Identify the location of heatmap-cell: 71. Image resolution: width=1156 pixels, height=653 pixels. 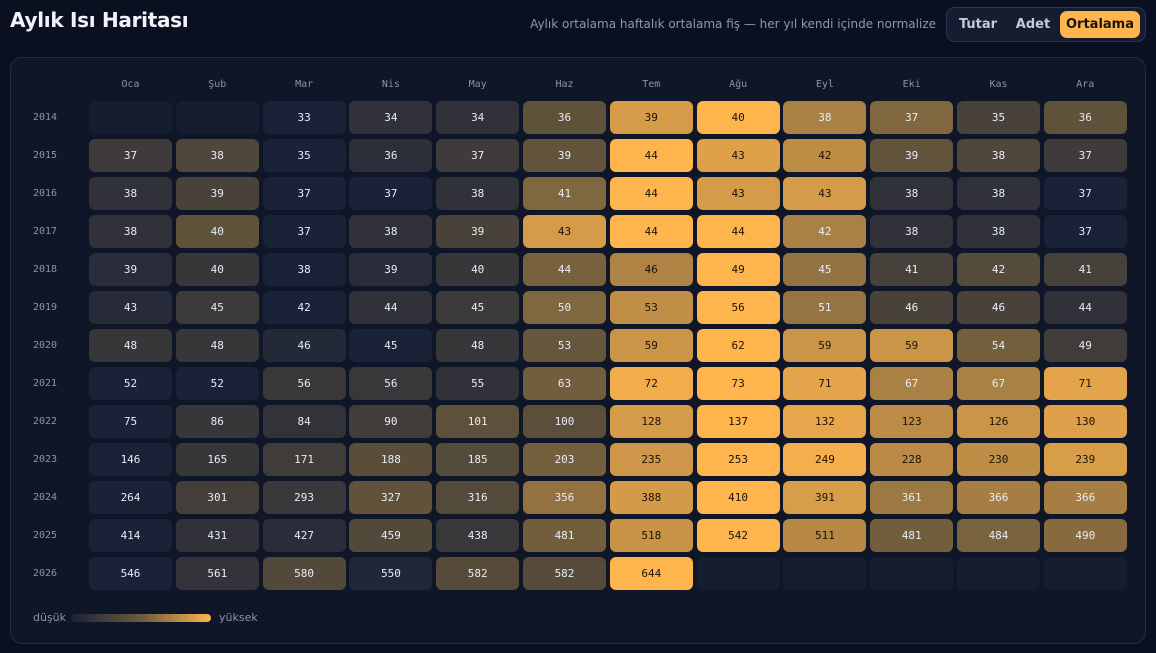
(1085, 383).